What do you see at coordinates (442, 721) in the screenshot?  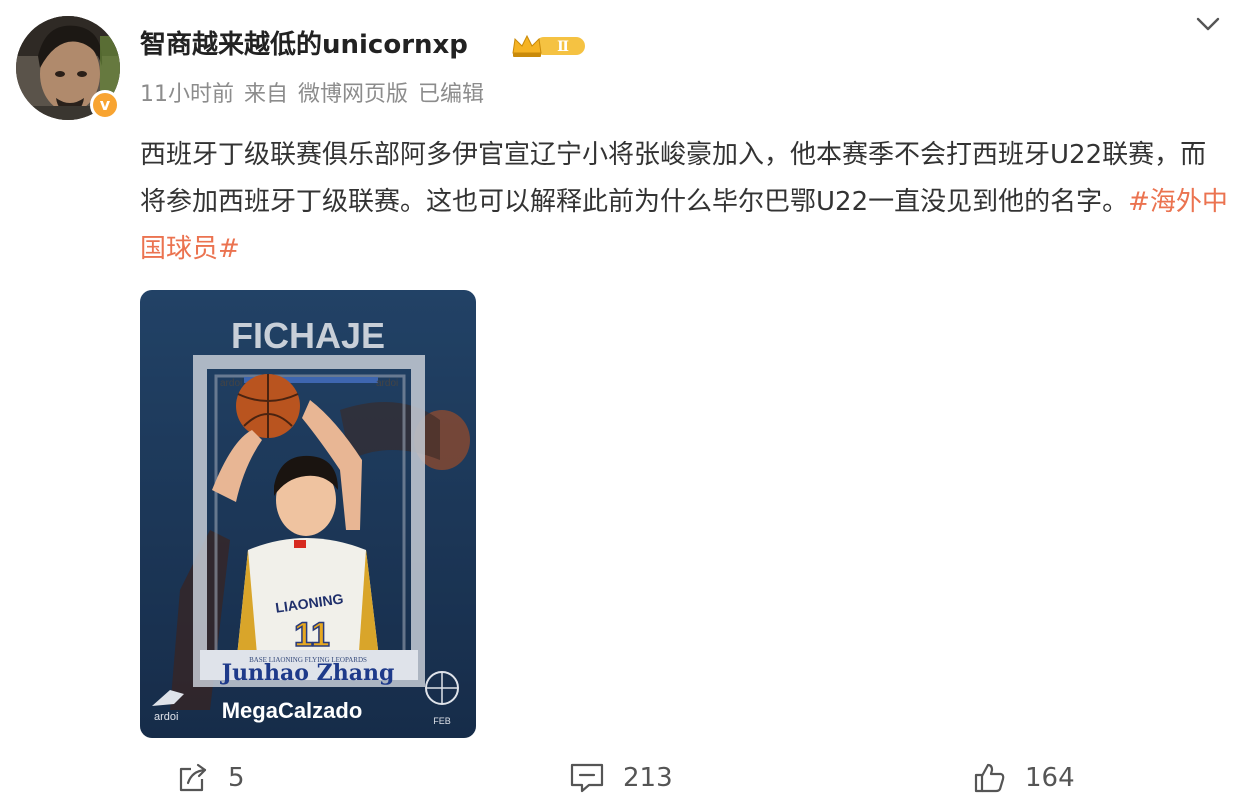 I see `league-mark-text: FEB` at bounding box center [442, 721].